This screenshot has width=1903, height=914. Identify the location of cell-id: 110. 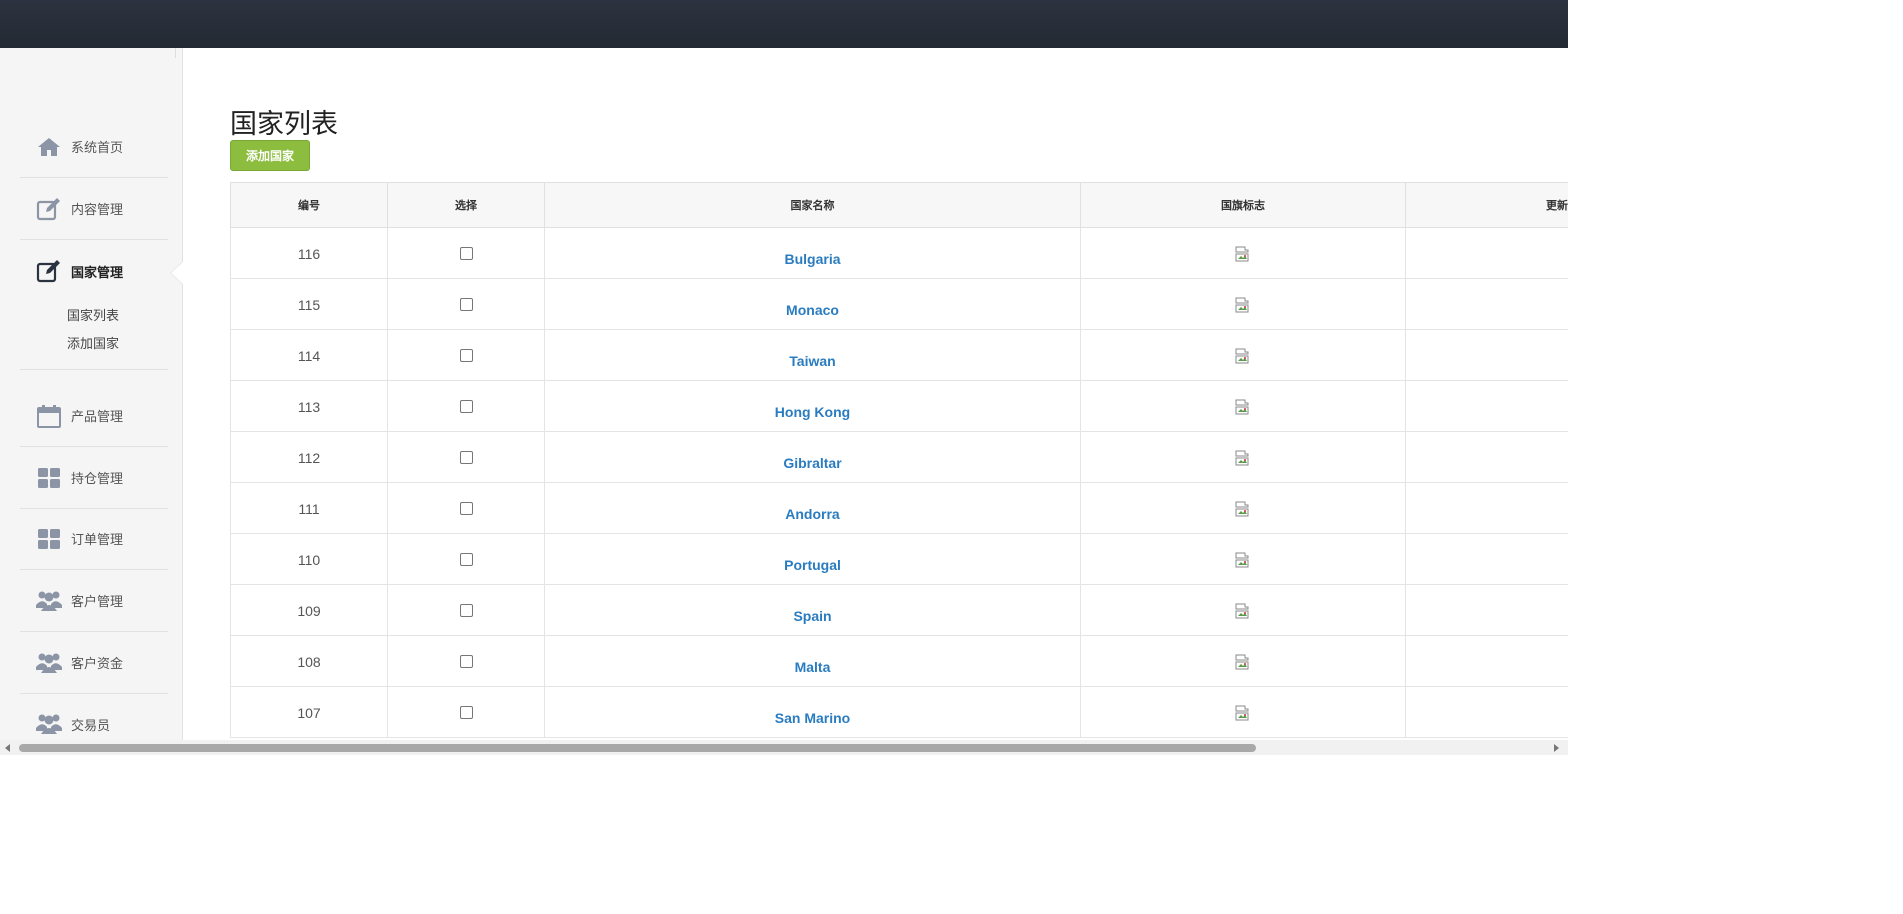
(309, 559).